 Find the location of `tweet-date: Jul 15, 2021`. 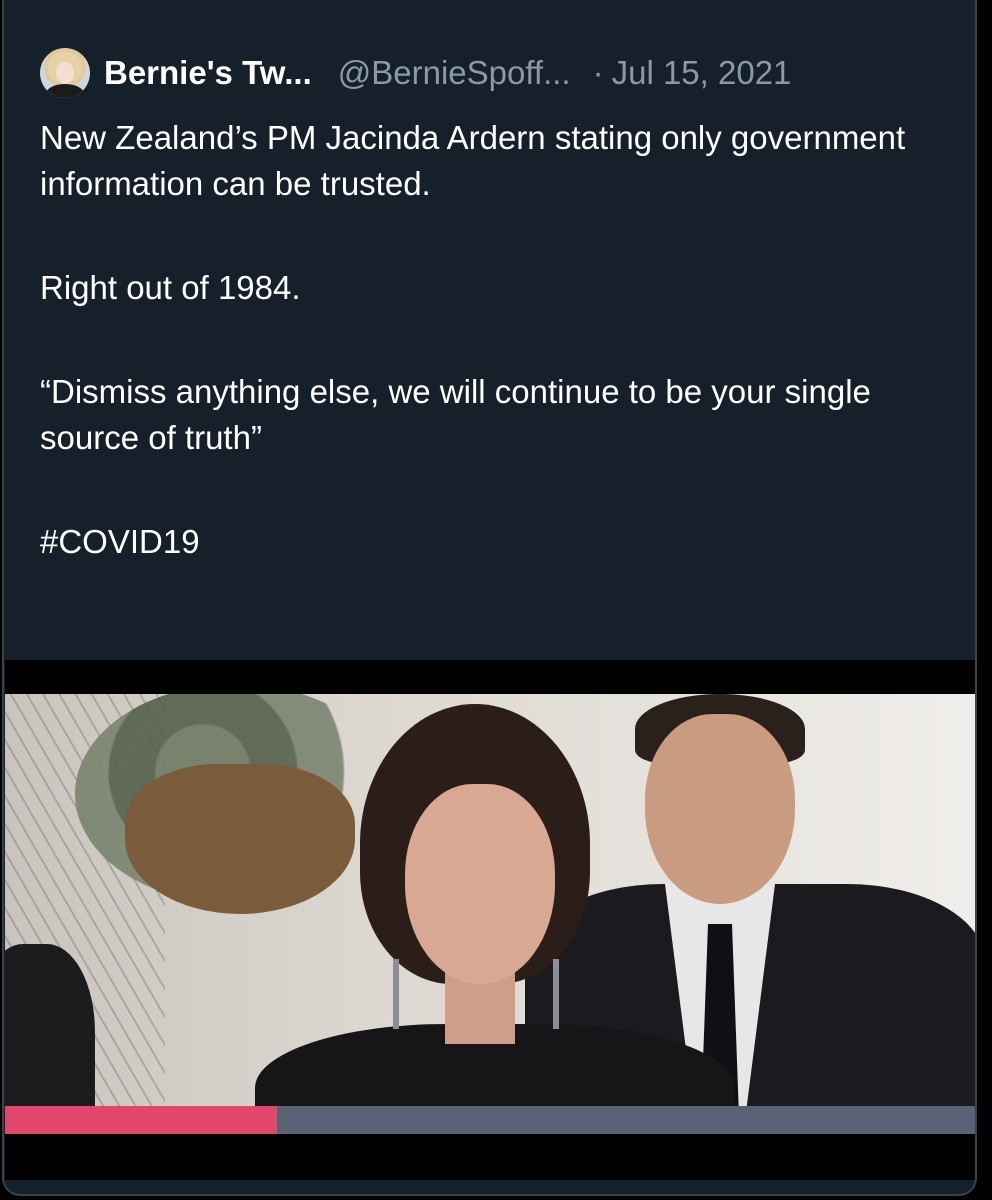

tweet-date: Jul 15, 2021 is located at coordinates (702, 73).